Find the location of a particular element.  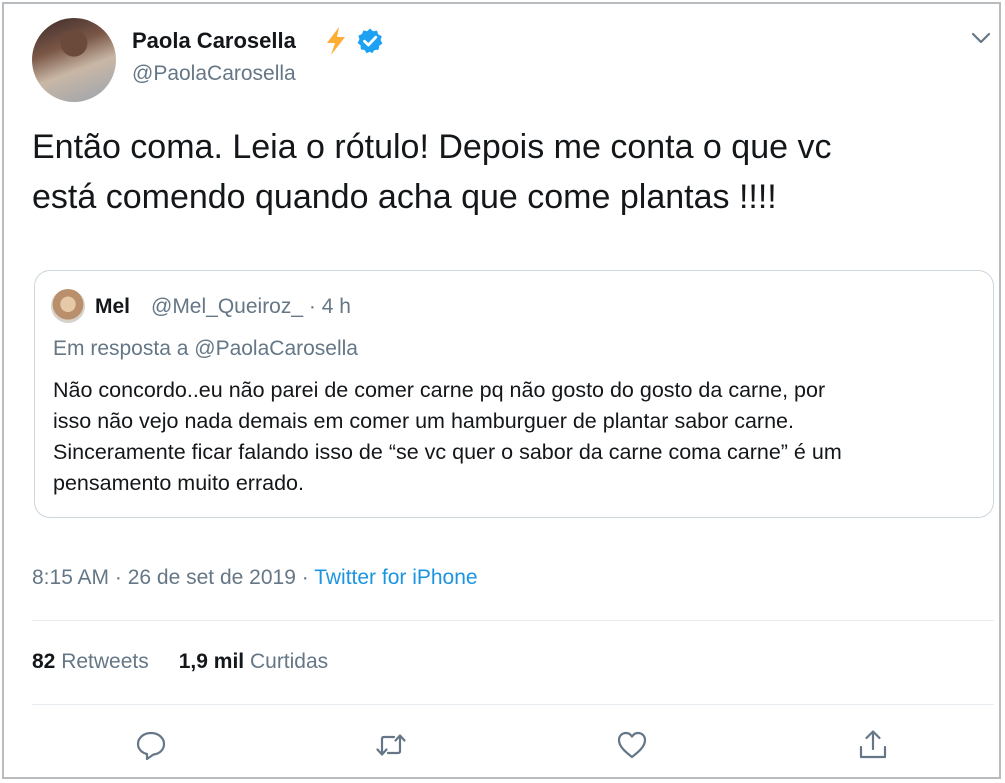

verified-badge-icon is located at coordinates (370, 41).